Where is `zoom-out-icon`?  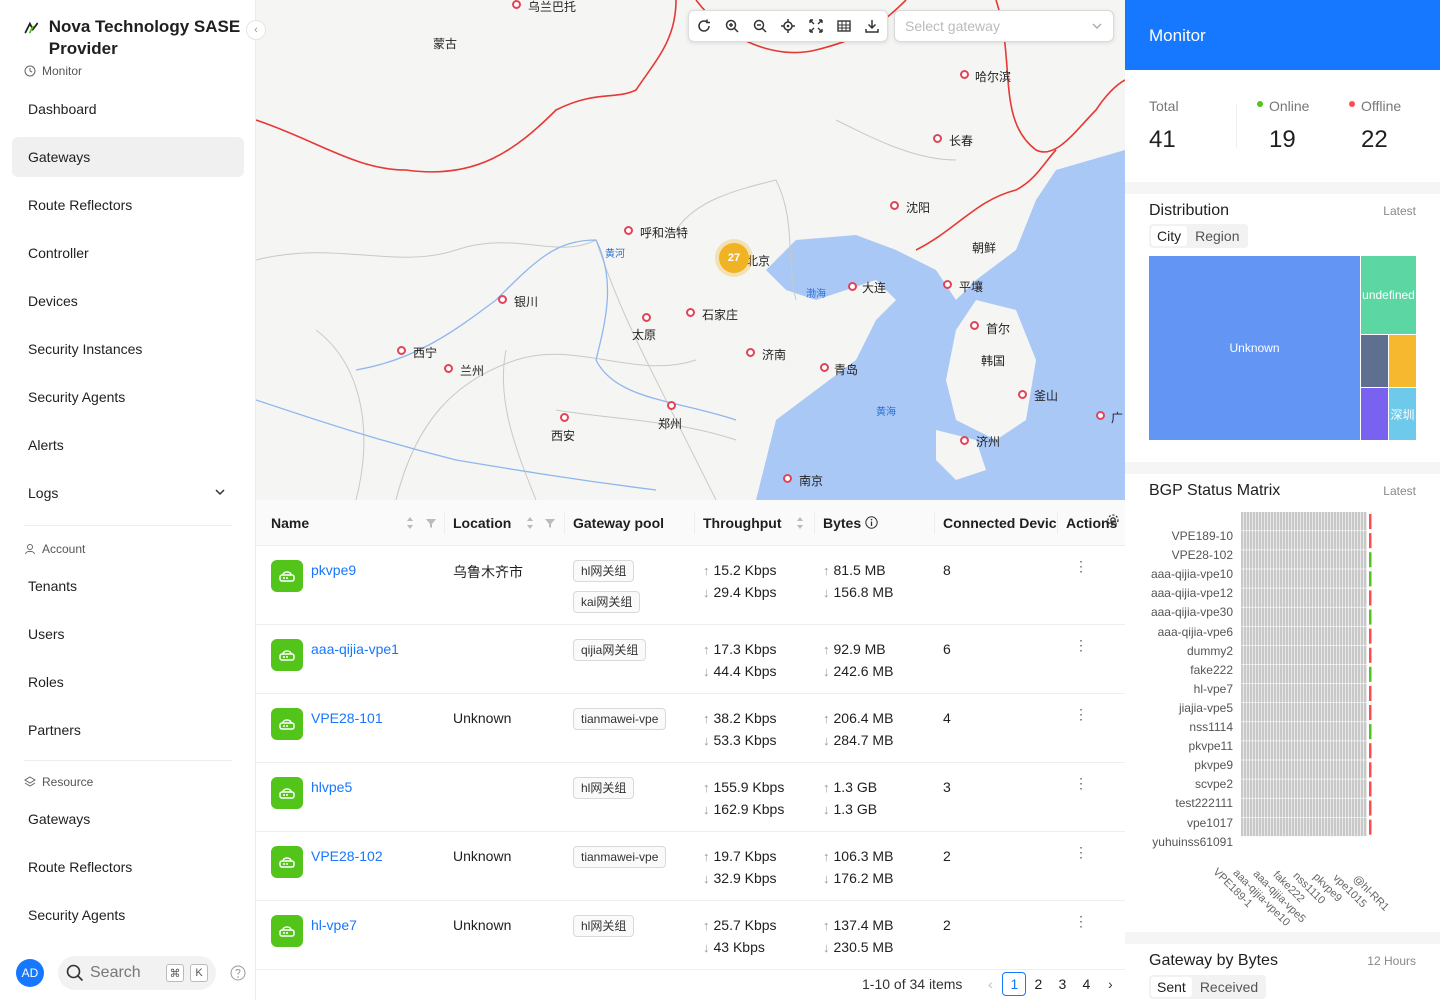
zoom-out-icon is located at coordinates (760, 26).